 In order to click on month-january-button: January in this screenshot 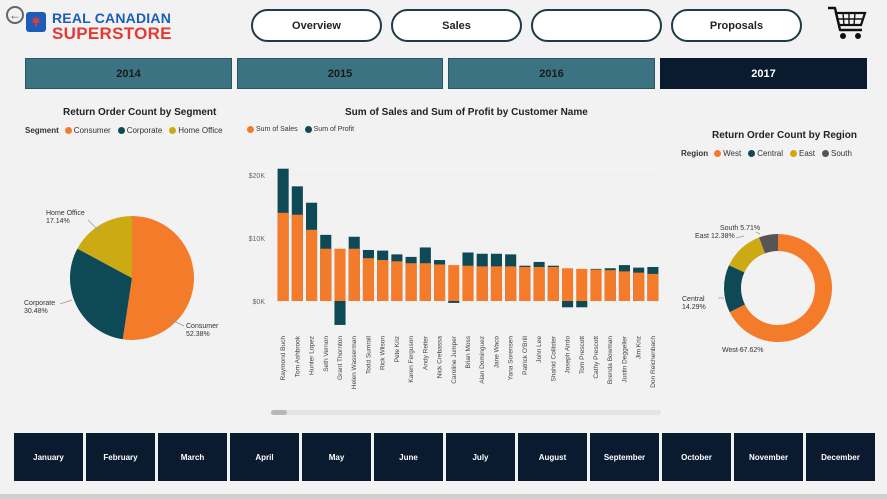, I will do `click(48, 457)`.